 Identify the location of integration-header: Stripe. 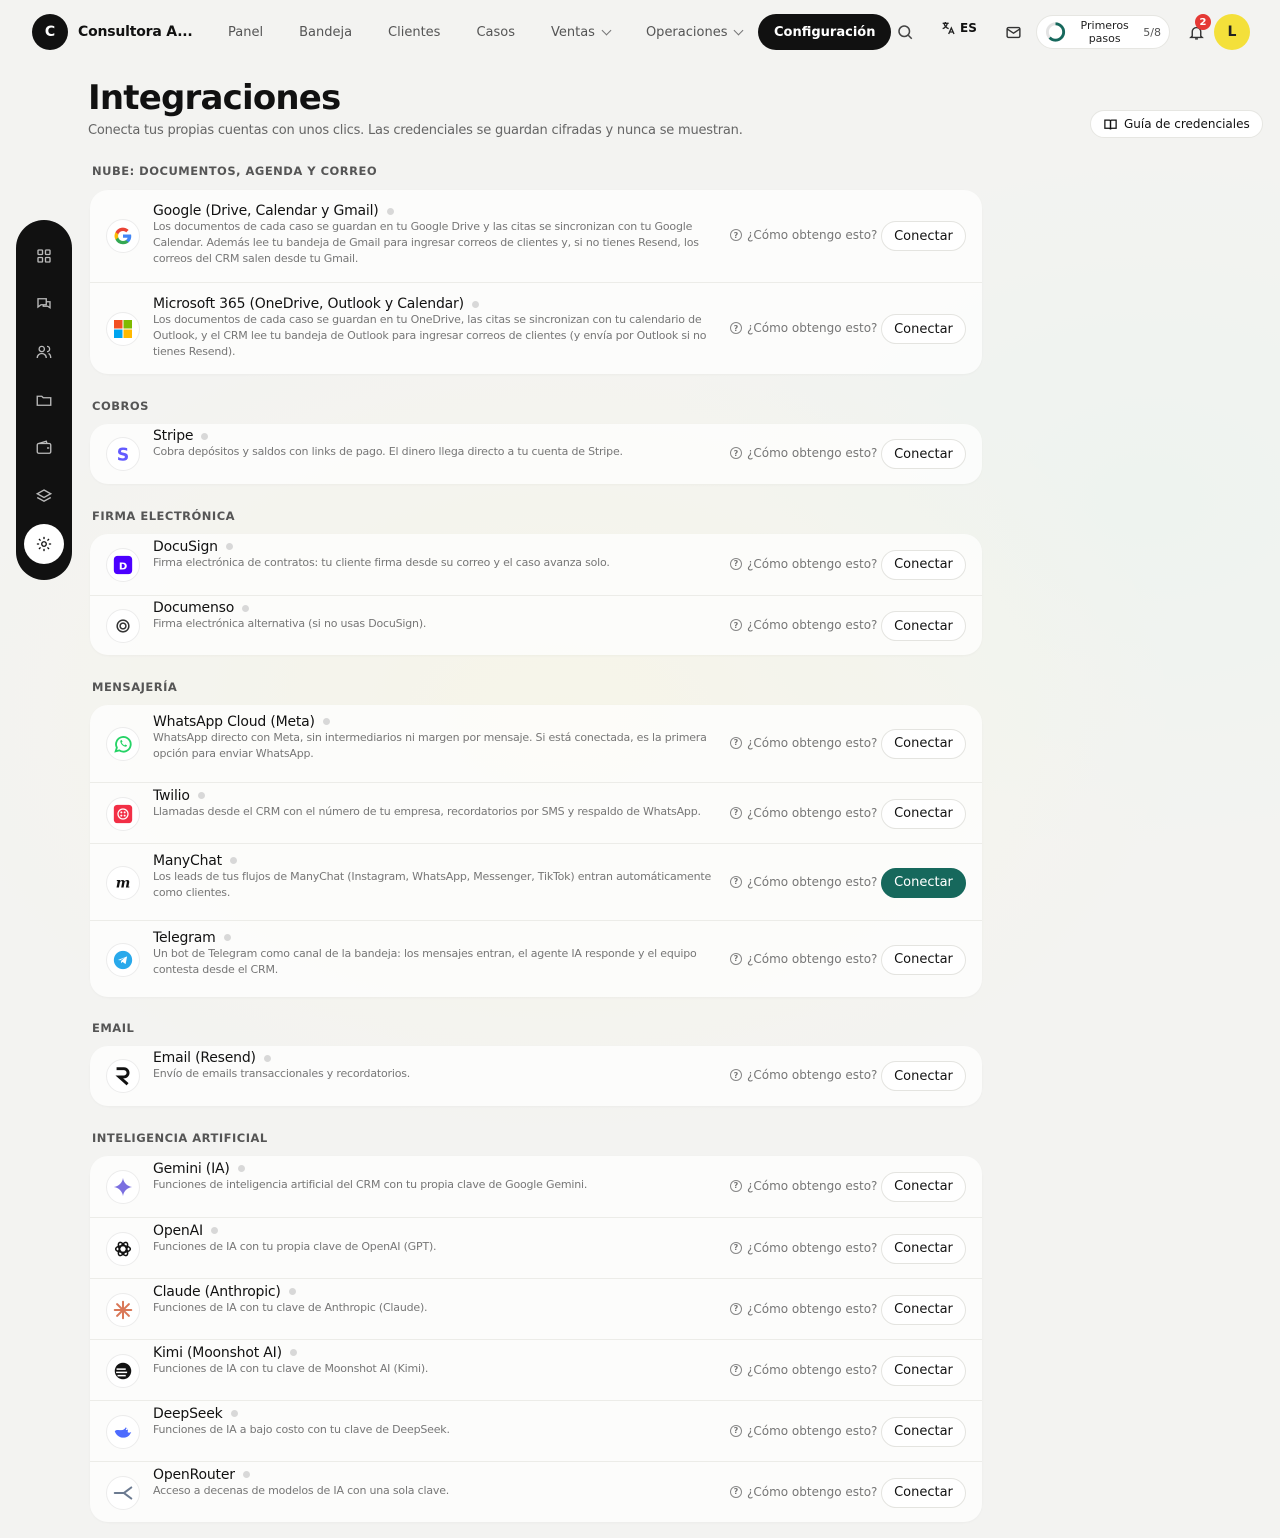
(436, 436).